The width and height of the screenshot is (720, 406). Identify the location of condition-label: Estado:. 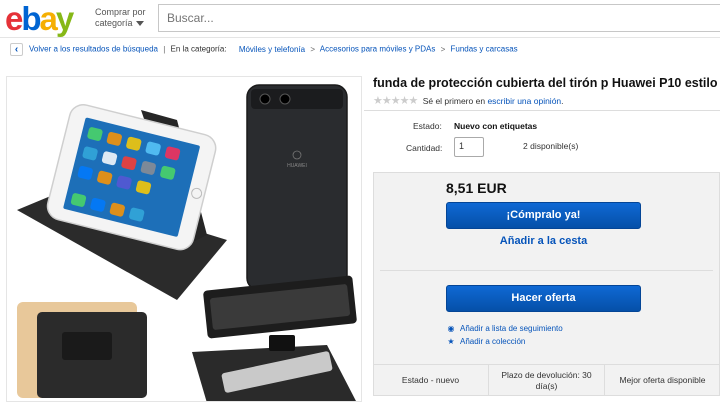
(427, 126).